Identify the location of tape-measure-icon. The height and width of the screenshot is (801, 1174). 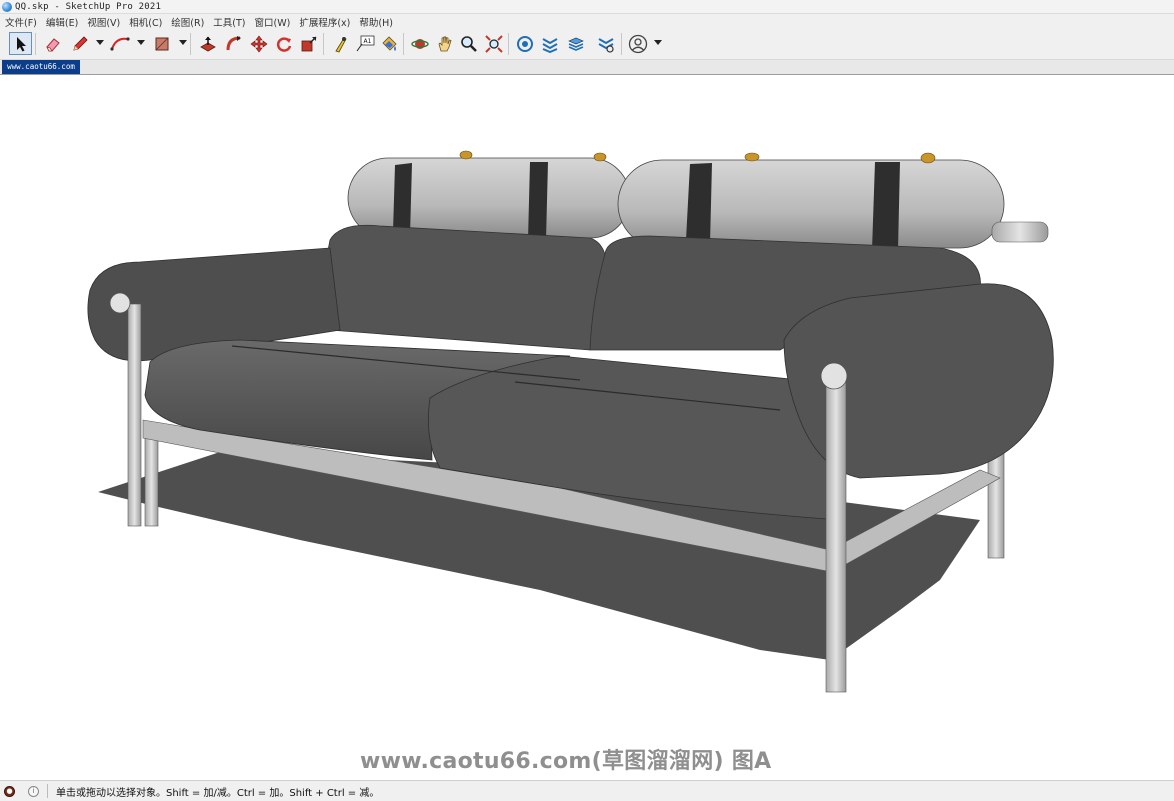
(340, 44).